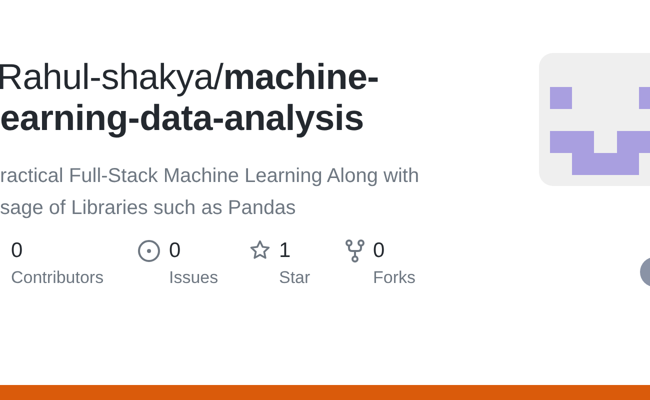  What do you see at coordinates (182, 117) in the screenshot?
I see `repository-title: earning-data-analysis` at bounding box center [182, 117].